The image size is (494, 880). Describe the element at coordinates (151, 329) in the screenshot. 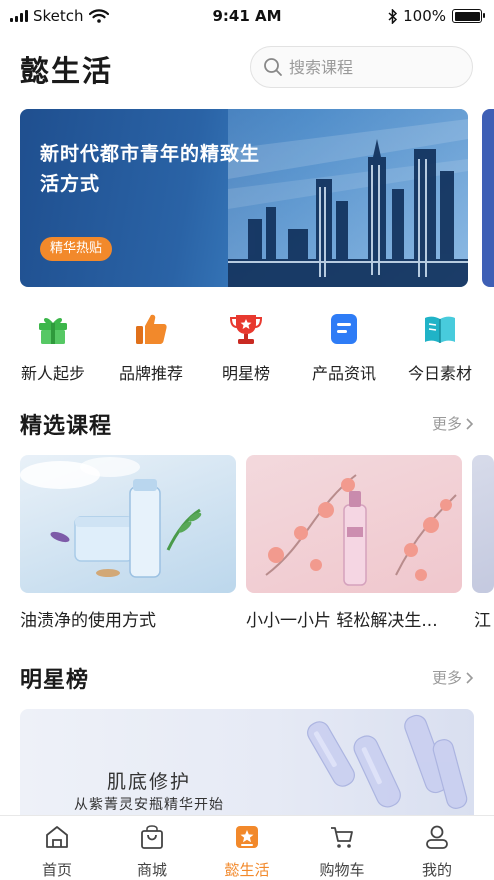

I see `thumbs-up-icon` at that location.